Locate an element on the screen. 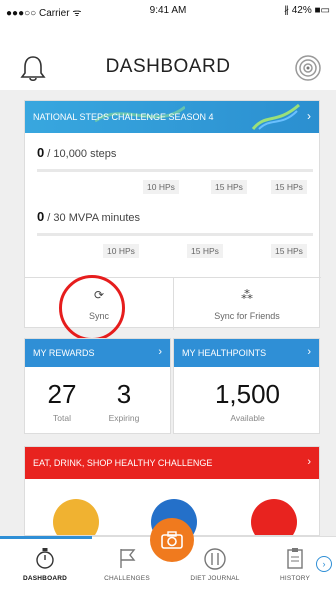 The height and width of the screenshot is (592, 336). my-rewards-header: MY REWARDS › is located at coordinates (97, 353).